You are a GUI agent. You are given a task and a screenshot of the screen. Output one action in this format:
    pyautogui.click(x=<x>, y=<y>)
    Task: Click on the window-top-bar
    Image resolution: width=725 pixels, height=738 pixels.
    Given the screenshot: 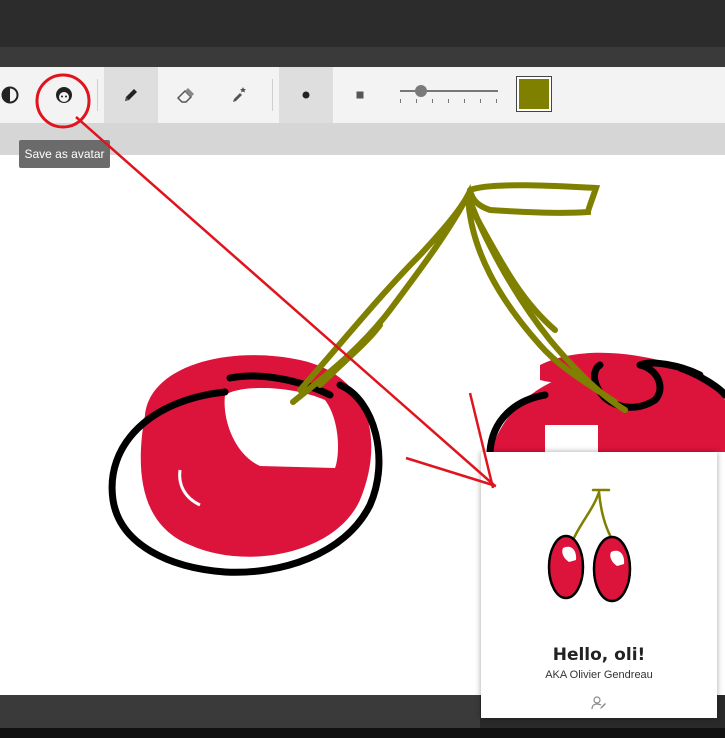 What is the action you would take?
    pyautogui.click(x=362, y=23)
    